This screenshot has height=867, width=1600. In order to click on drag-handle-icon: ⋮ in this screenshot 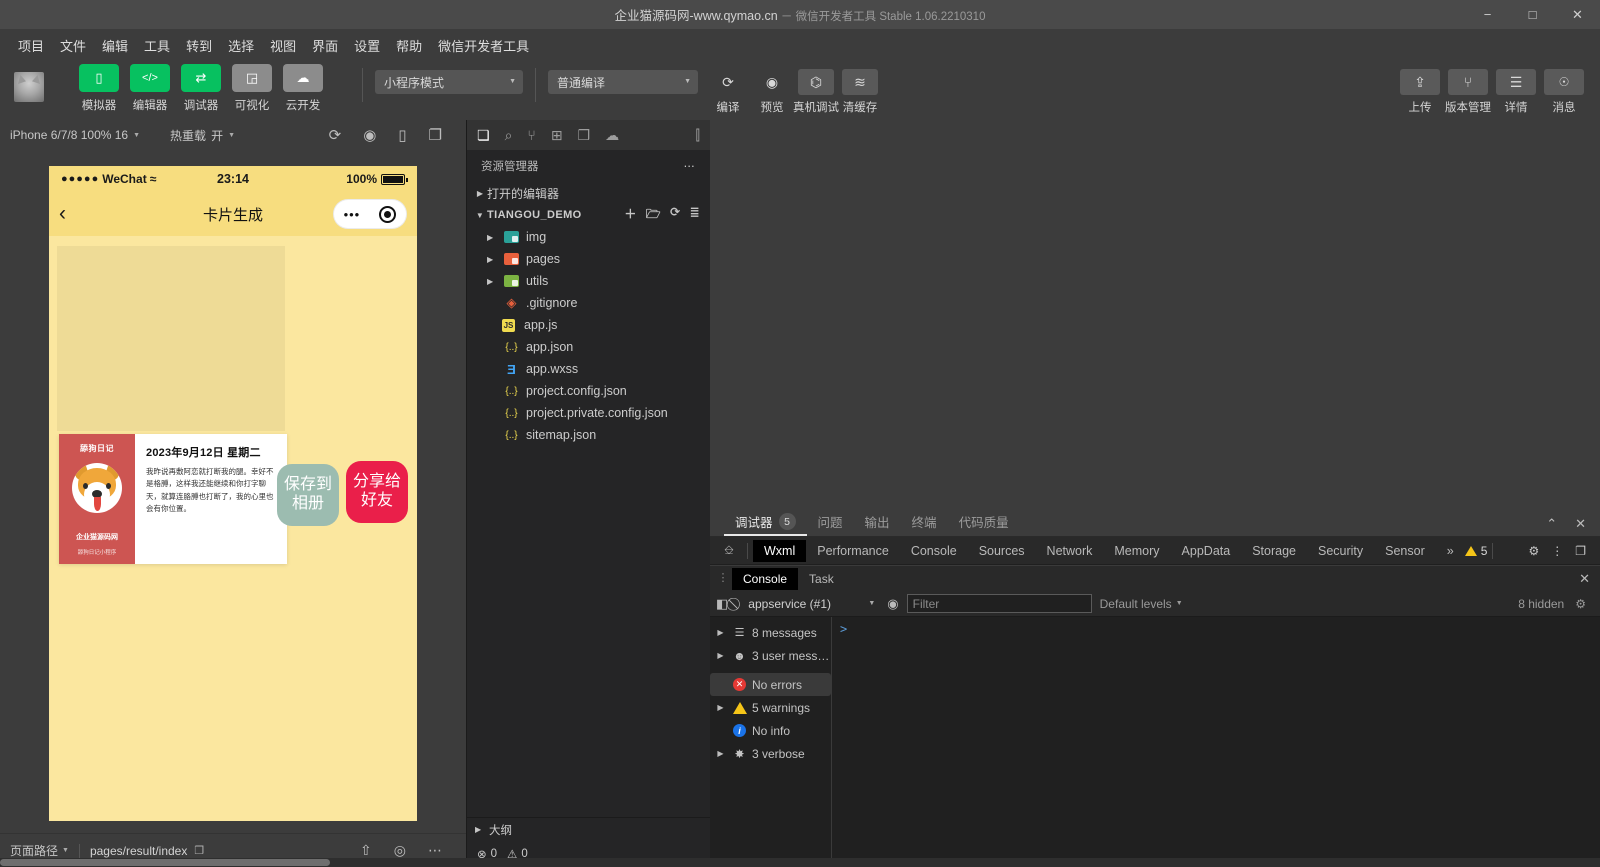, I will do `click(723, 578)`.